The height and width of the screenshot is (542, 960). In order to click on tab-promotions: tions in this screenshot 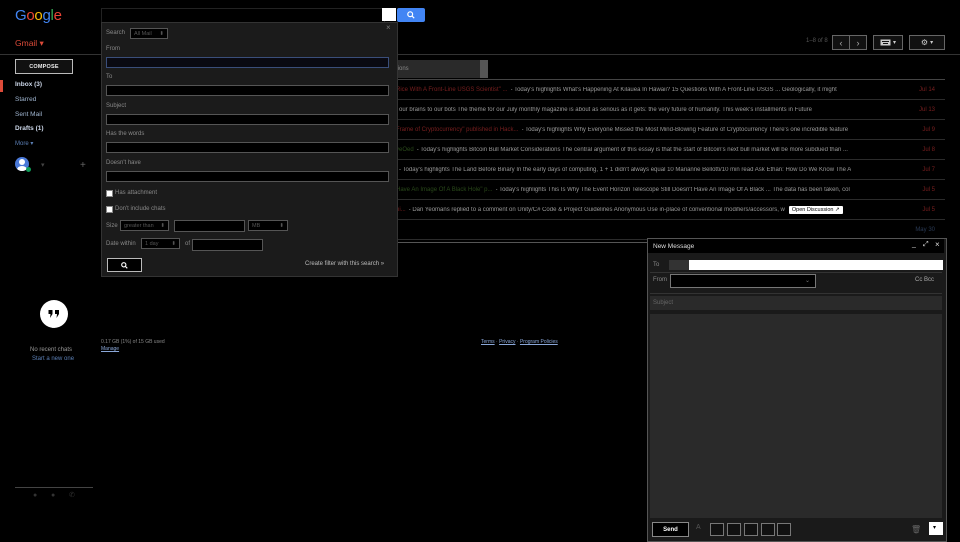, I will do `click(438, 69)`.